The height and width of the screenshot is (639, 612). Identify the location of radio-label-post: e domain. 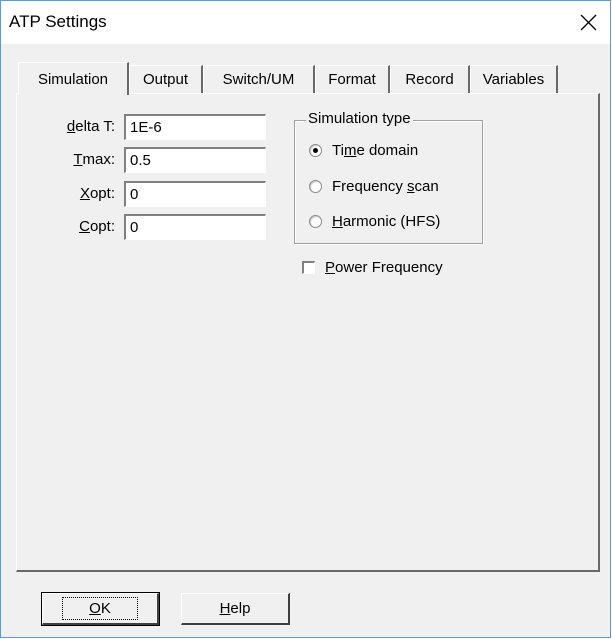
(387, 150).